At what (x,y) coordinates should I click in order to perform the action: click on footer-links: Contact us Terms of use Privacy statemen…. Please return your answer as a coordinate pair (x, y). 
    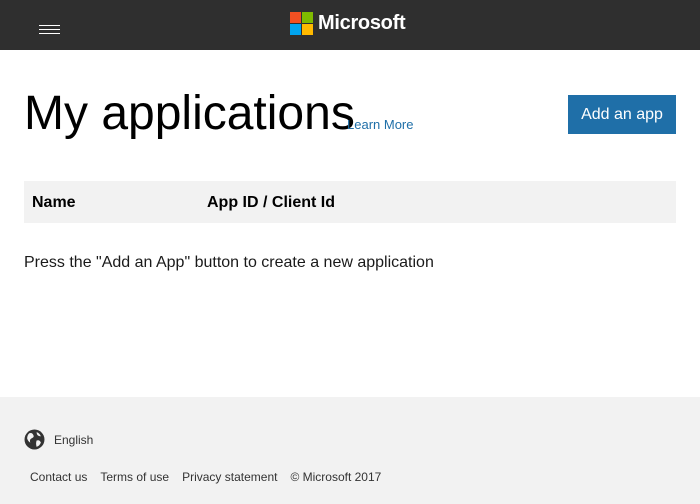
    Looking at the image, I should click on (205, 477).